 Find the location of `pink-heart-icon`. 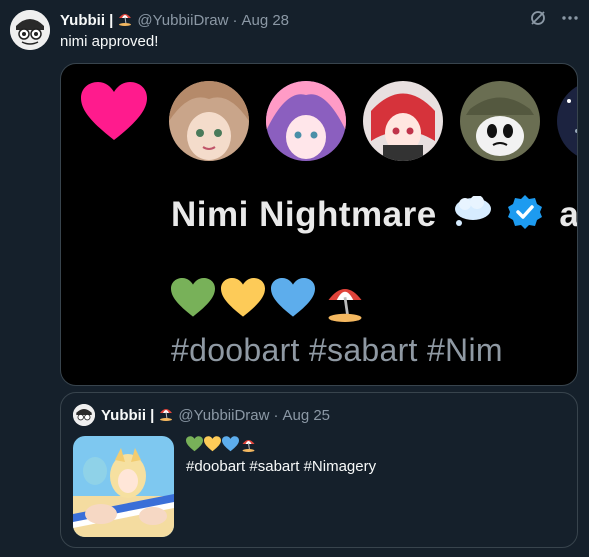

pink-heart-icon is located at coordinates (114, 114).